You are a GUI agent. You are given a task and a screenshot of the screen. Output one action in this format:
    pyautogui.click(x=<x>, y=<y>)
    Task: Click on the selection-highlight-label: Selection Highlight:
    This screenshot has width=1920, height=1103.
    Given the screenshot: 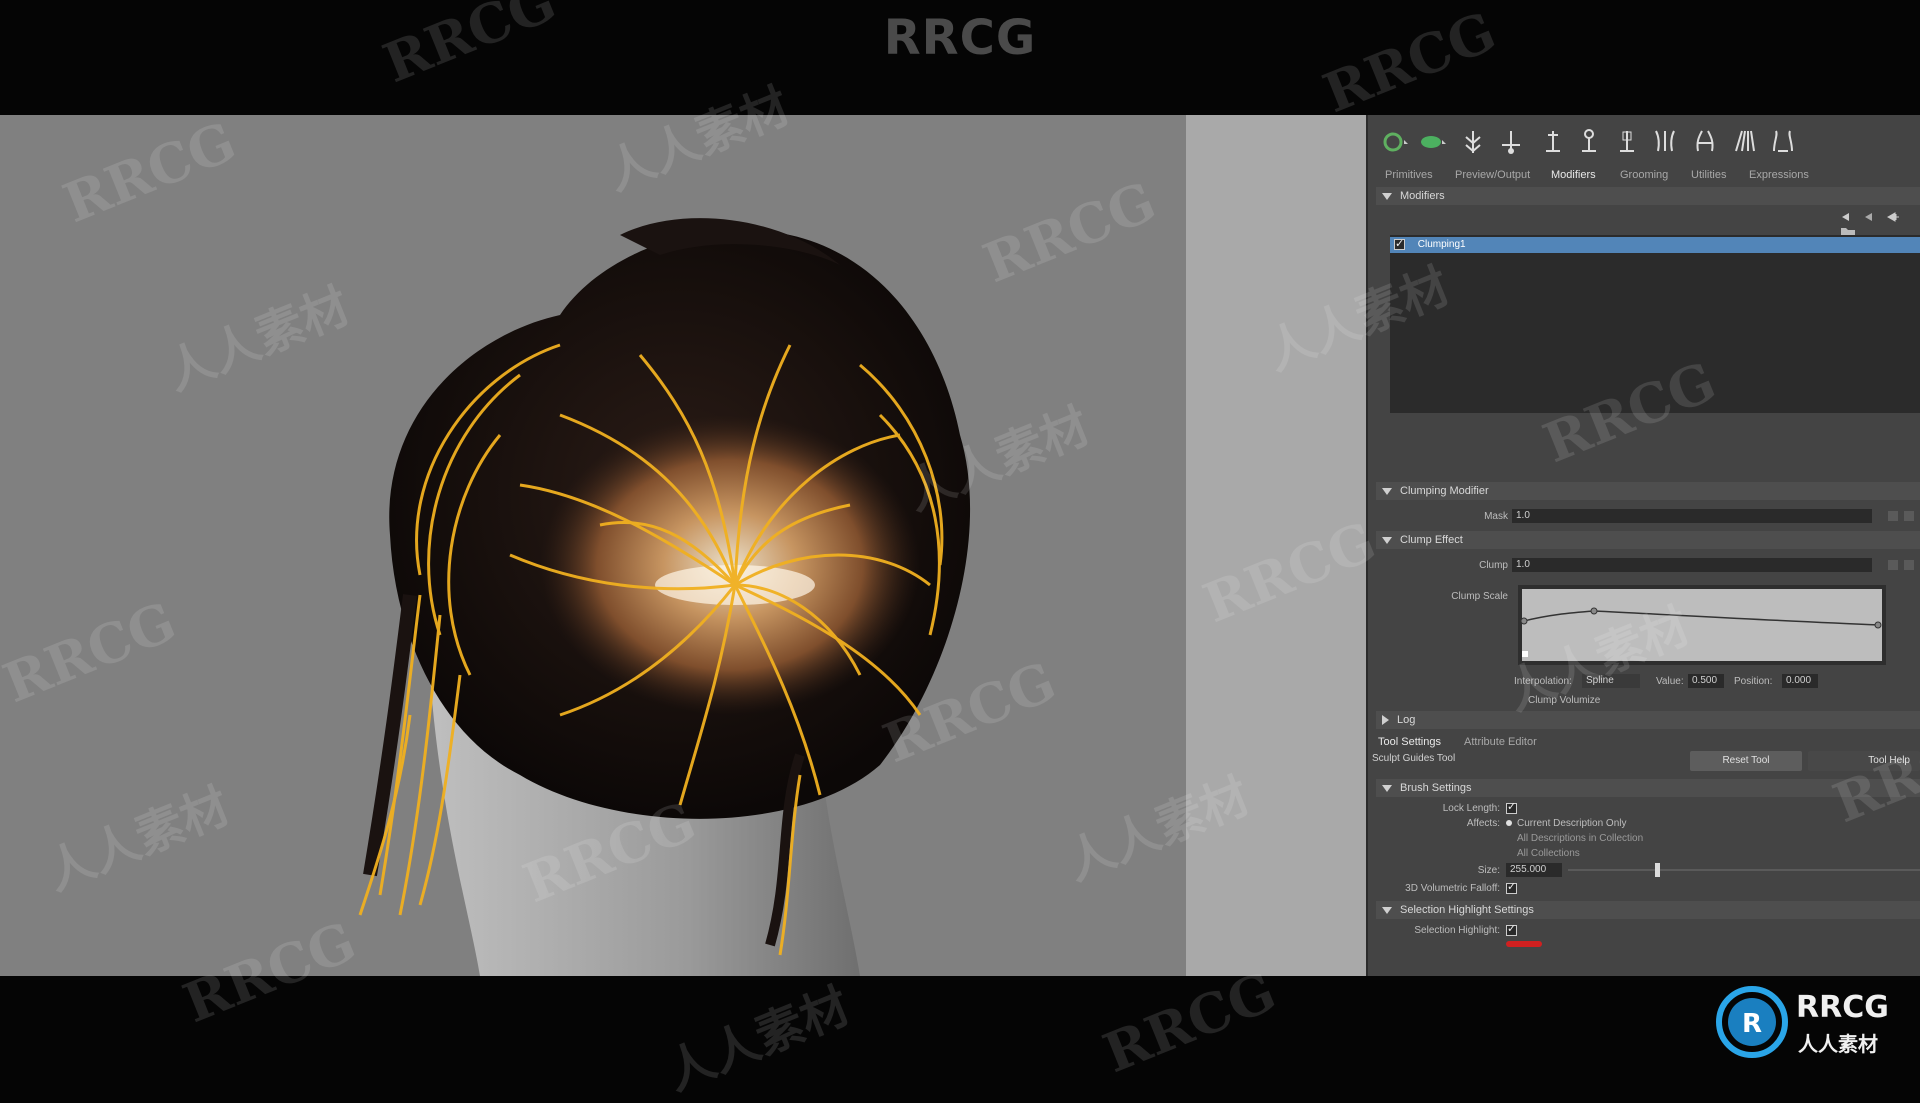 What is the action you would take?
    pyautogui.click(x=1457, y=930)
    